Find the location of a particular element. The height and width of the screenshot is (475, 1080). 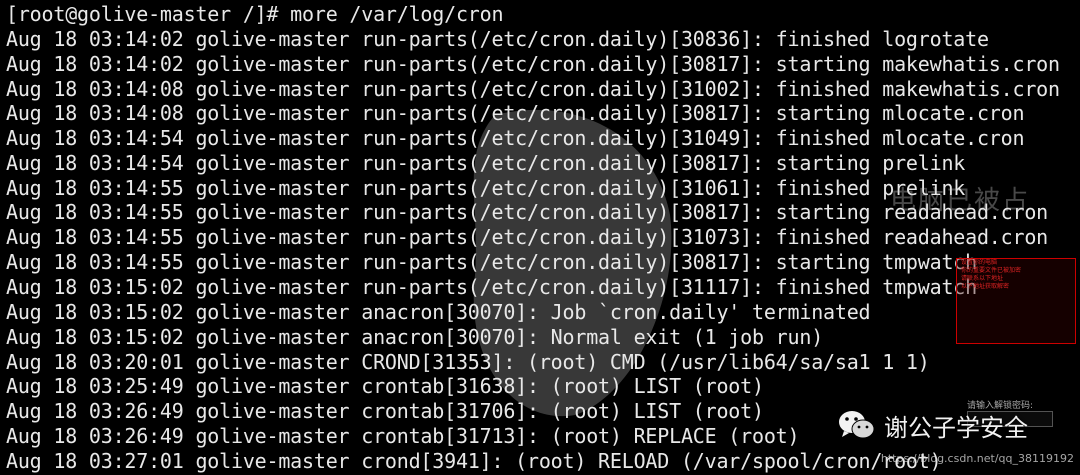

warning-line: 你的重要文件已被加密 is located at coordinates (991, 270).